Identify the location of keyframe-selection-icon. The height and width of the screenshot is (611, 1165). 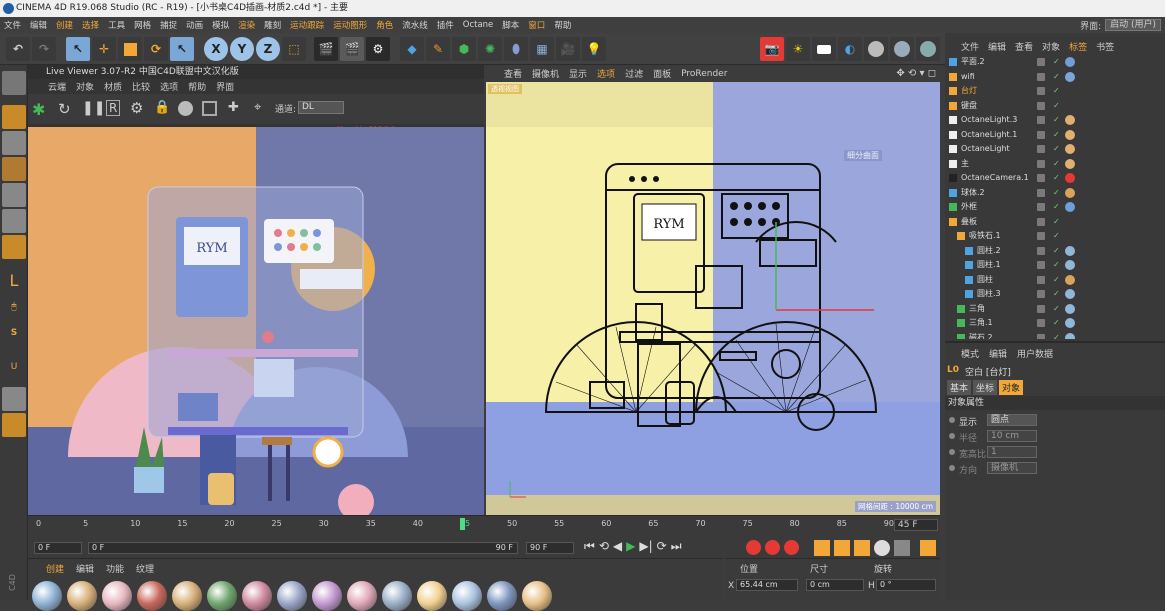
(791, 547).